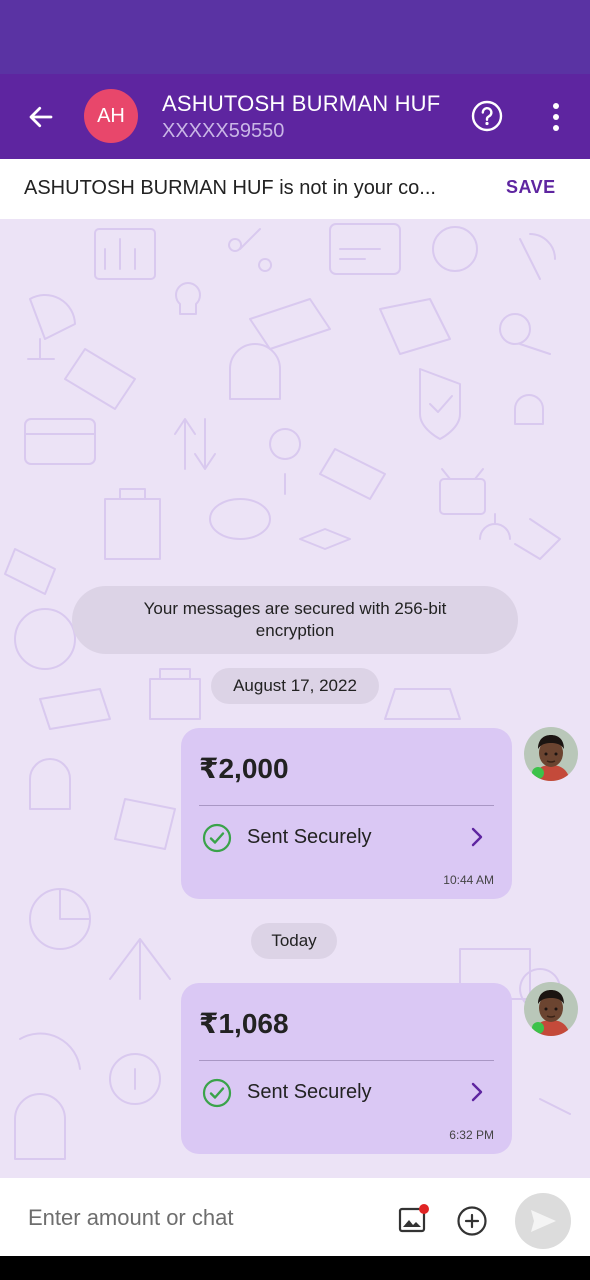  What do you see at coordinates (471, 1135) in the screenshot?
I see `message-time: 6:32 PM` at bounding box center [471, 1135].